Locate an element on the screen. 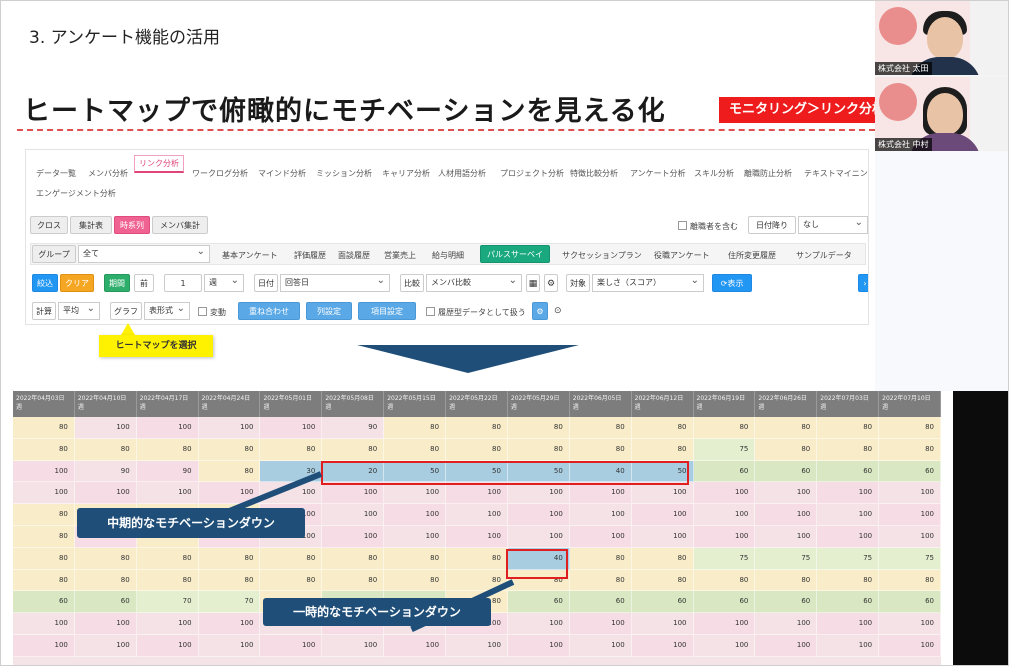 This screenshot has height=666, width=1009. tab-engagement-analysis: エンゲージメント分析 is located at coordinates (76, 193).